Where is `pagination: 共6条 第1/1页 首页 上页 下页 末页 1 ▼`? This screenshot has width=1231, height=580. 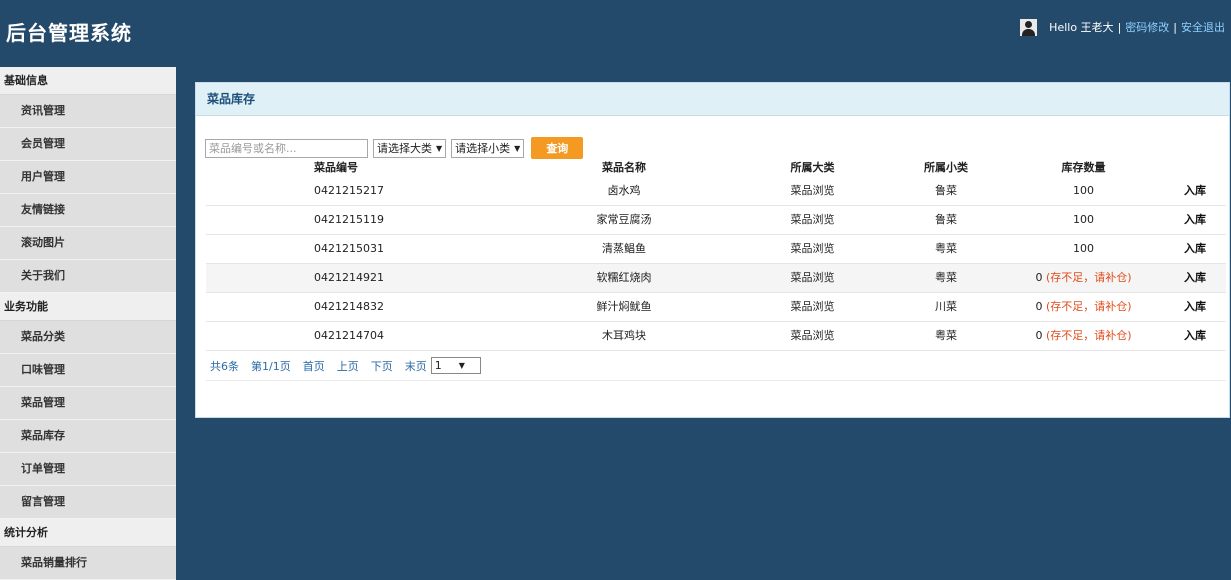
pagination: 共6条 第1/1页 首页 上页 下页 末页 1 ▼ is located at coordinates (345, 365).